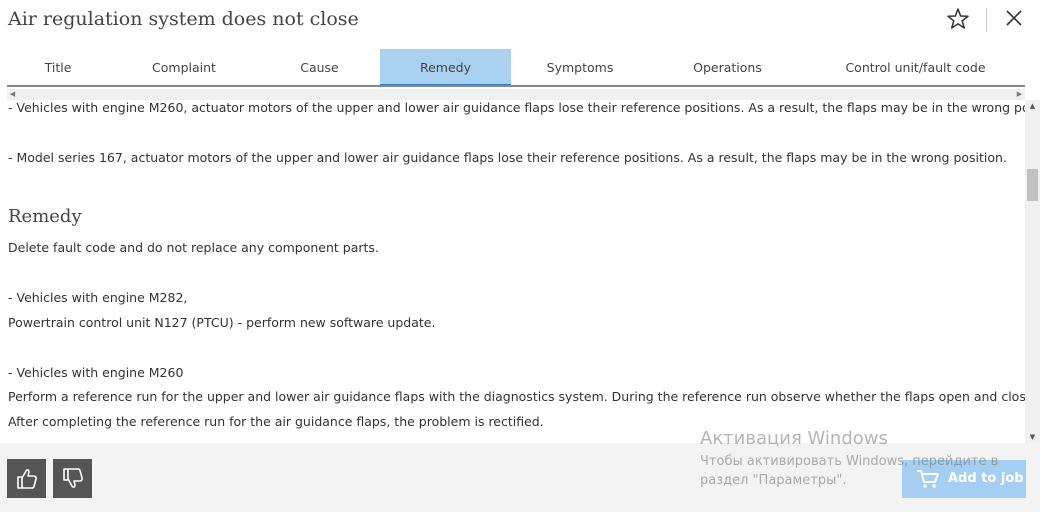 The image size is (1040, 512). I want to click on thumbs-down-icon, so click(73, 478).